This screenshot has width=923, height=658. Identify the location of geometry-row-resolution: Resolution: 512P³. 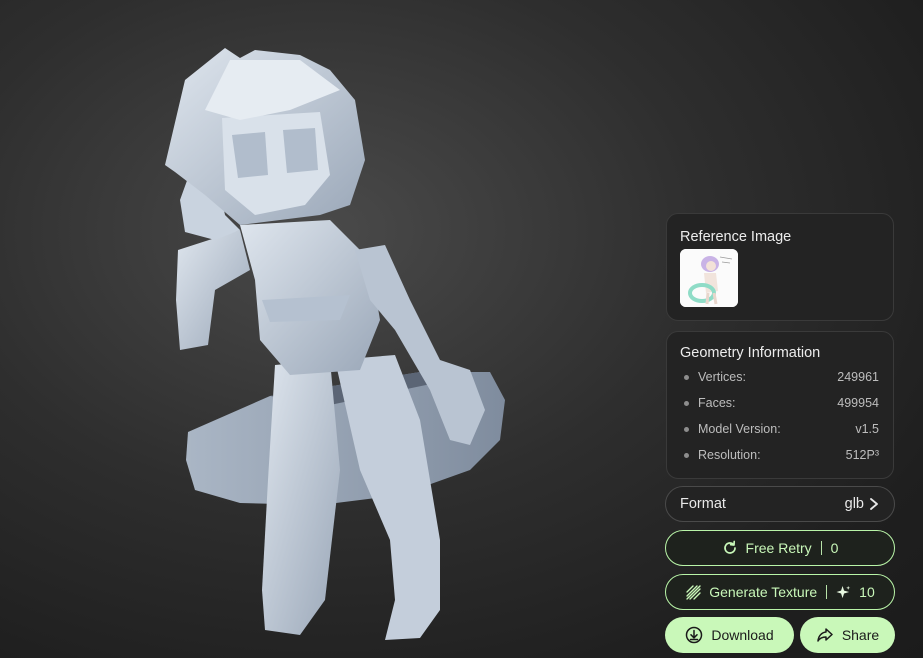
(781, 456).